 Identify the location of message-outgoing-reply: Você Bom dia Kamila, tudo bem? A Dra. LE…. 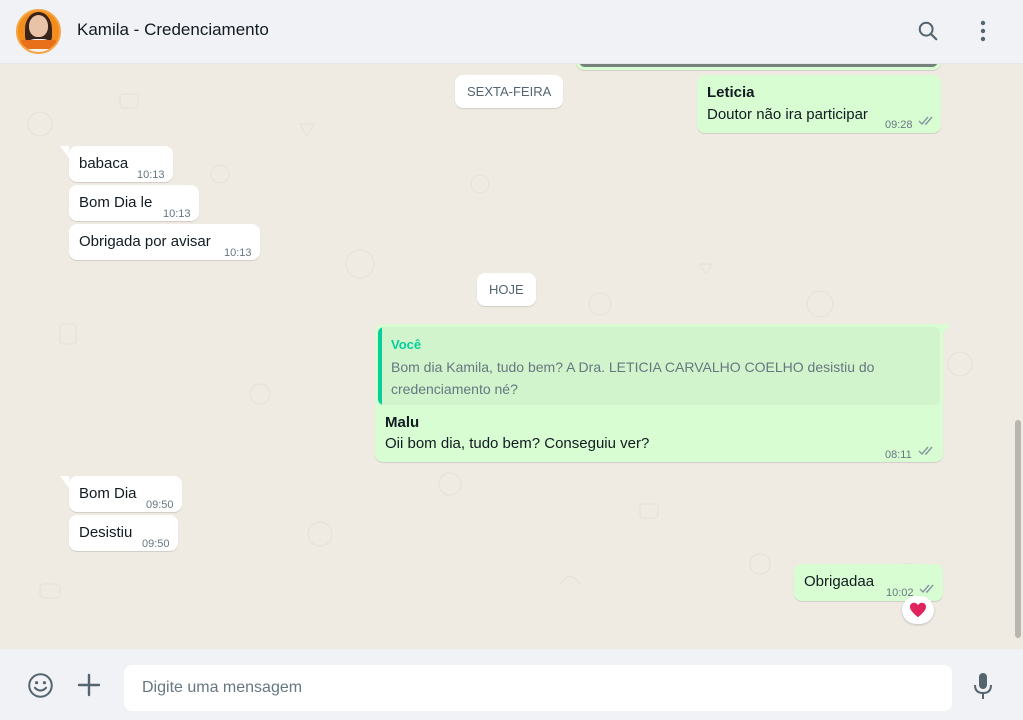
(659, 393).